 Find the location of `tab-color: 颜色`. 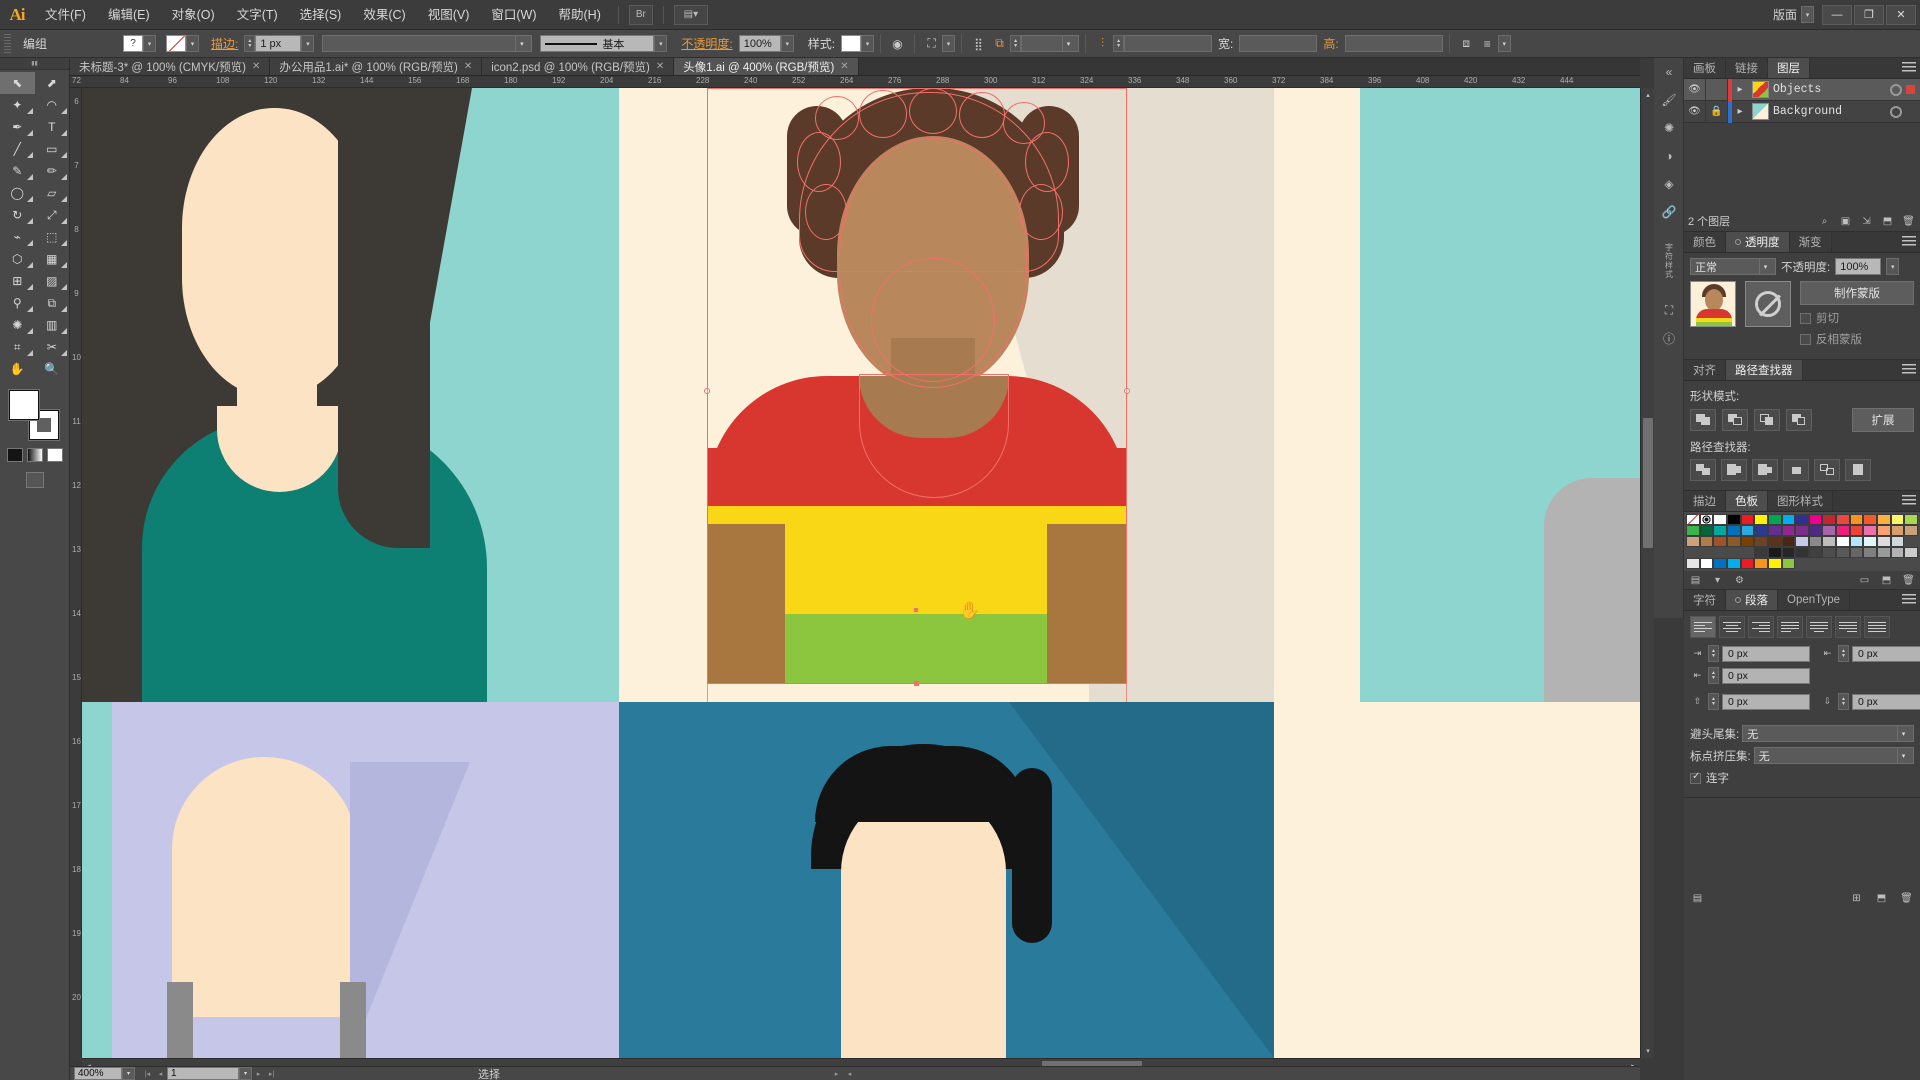

tab-color: 颜色 is located at coordinates (1705, 242).